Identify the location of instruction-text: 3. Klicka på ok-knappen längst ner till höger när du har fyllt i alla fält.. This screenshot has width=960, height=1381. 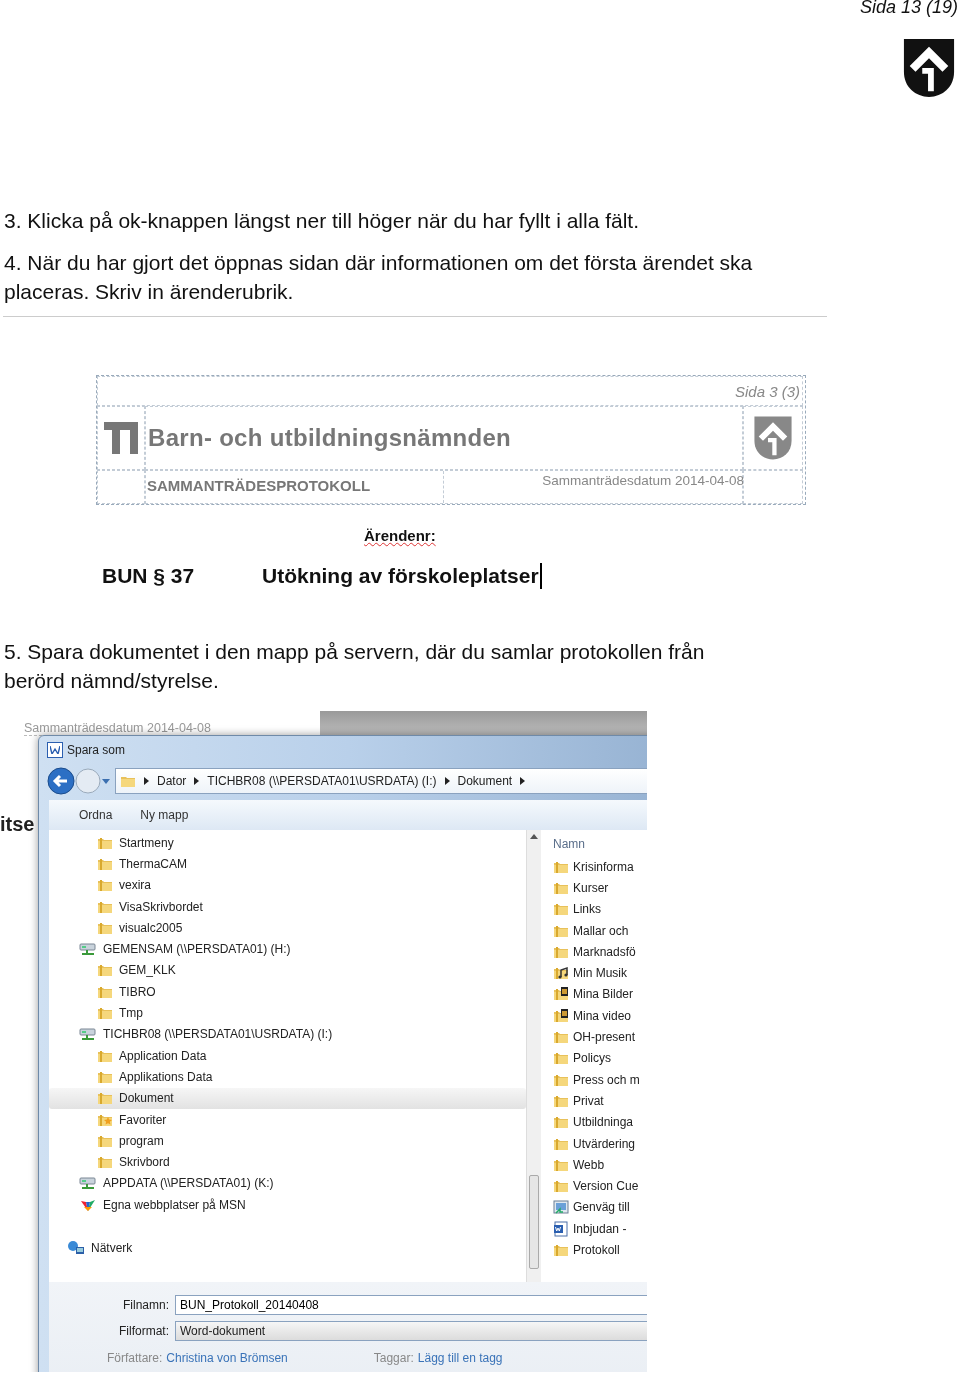
(322, 221).